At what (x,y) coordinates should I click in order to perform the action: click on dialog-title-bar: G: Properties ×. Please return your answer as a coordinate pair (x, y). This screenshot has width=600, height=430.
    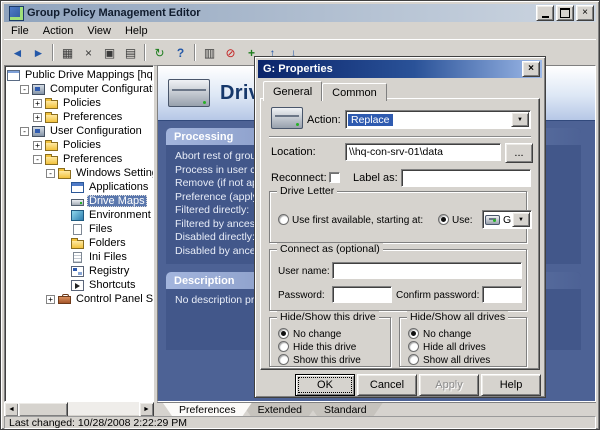
    Looking at the image, I should click on (400, 69).